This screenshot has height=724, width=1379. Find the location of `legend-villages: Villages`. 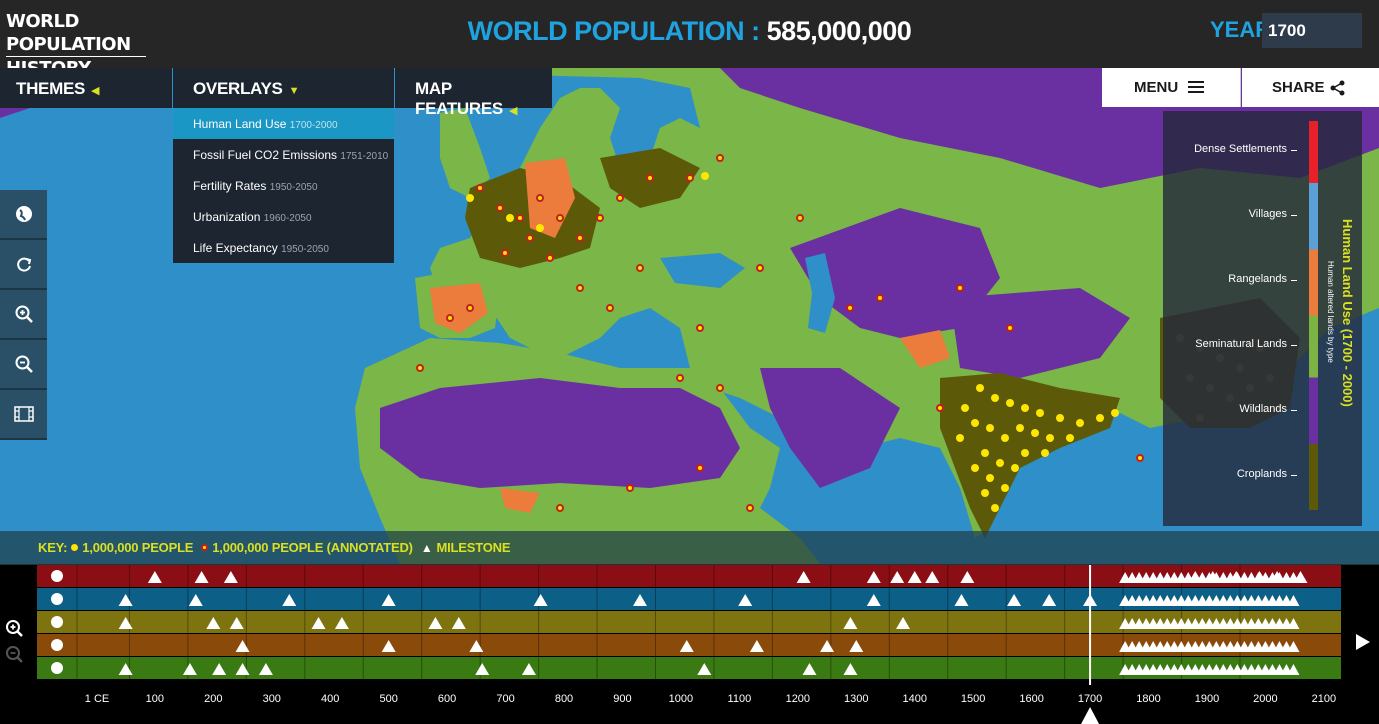

legend-villages: Villages is located at coordinates (1273, 214).